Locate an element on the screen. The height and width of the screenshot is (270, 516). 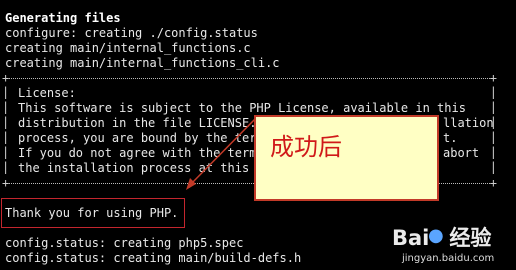
paw-icon: ● is located at coordinates (436, 235).